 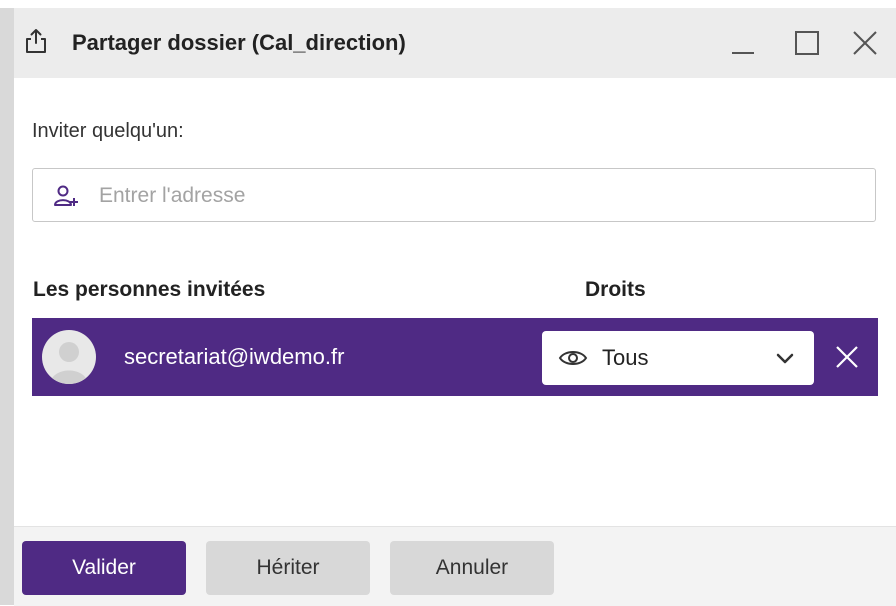 I want to click on add-user-icon, so click(x=66, y=195).